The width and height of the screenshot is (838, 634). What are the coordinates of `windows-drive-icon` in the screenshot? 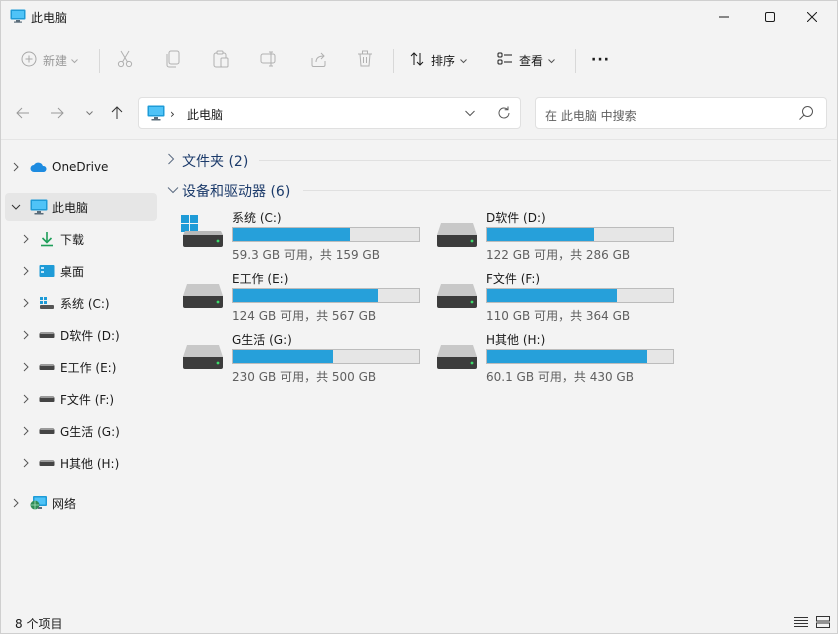 It's located at (203, 232).